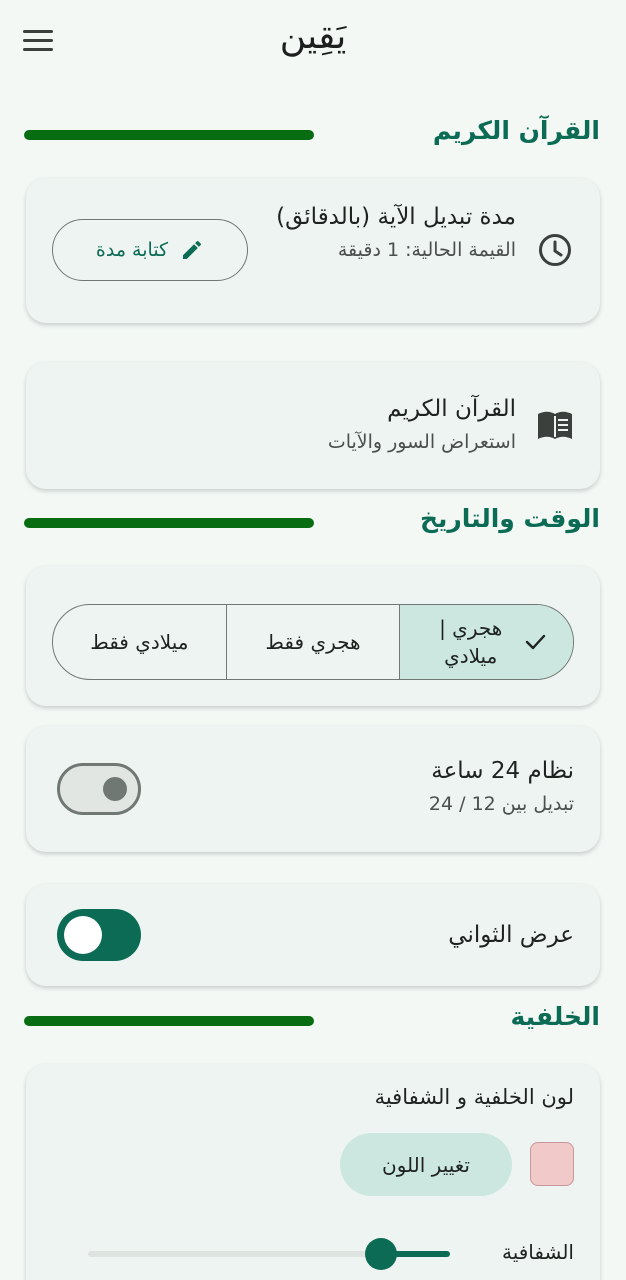 The image size is (626, 1280). What do you see at coordinates (313, 789) in the screenshot?
I see `clock-24h-card: نظام 24 ساعة تبديل بين 12 / 24` at bounding box center [313, 789].